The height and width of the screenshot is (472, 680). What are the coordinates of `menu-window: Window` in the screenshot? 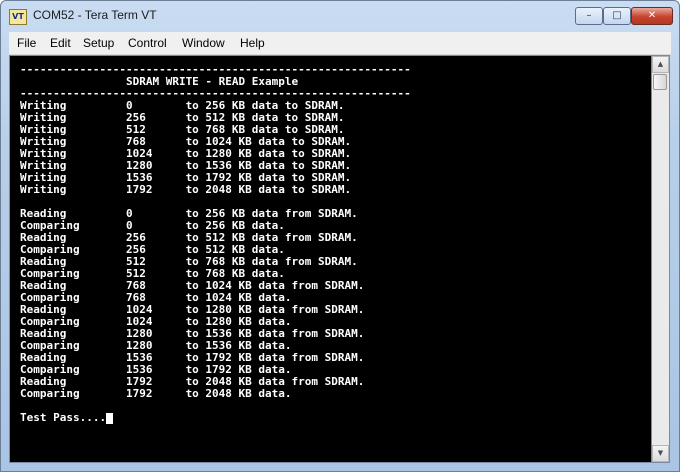 It's located at (203, 43).